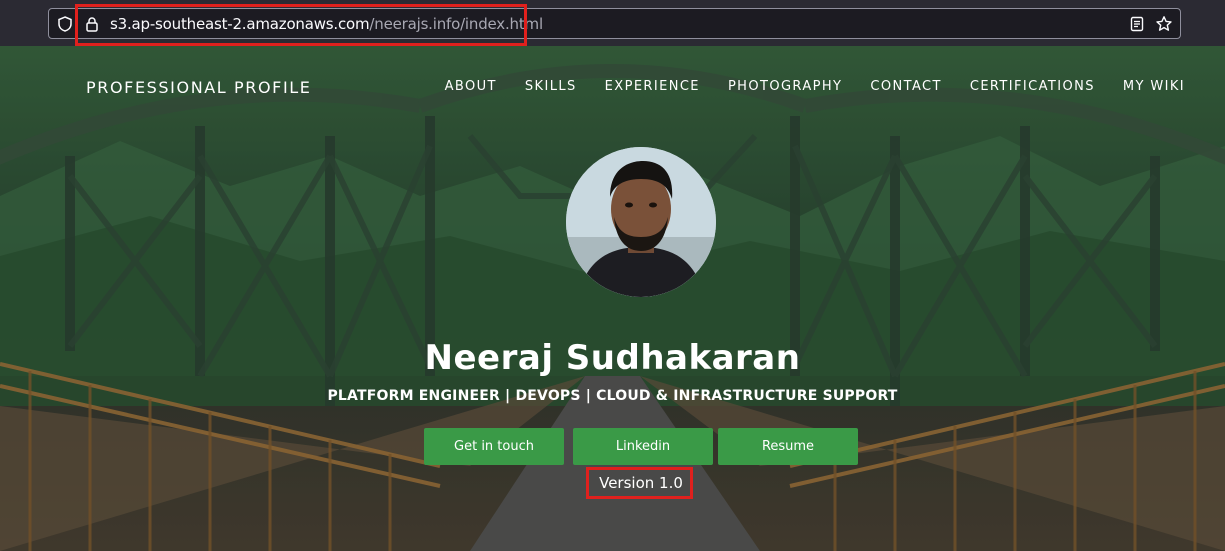 The width and height of the screenshot is (1225, 551). Describe the element at coordinates (1032, 86) in the screenshot. I see `nav-certifications: CERTIFICATIONS` at that location.